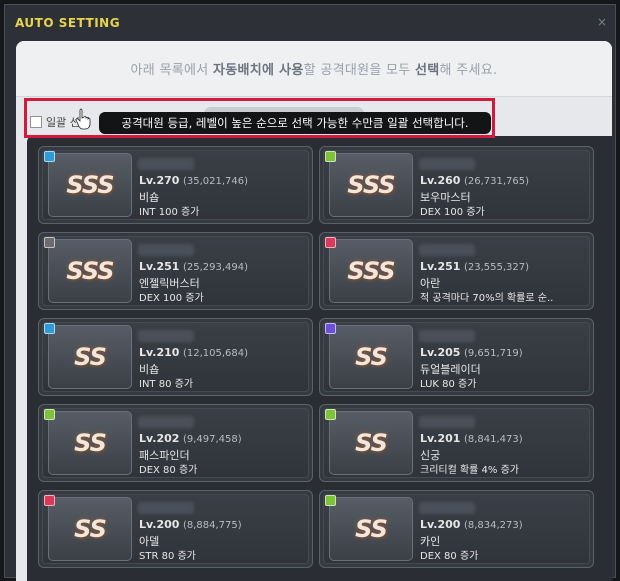 This screenshot has height=581, width=620. I want to click on level-line: Lv.201 (8,841,473), so click(471, 438).